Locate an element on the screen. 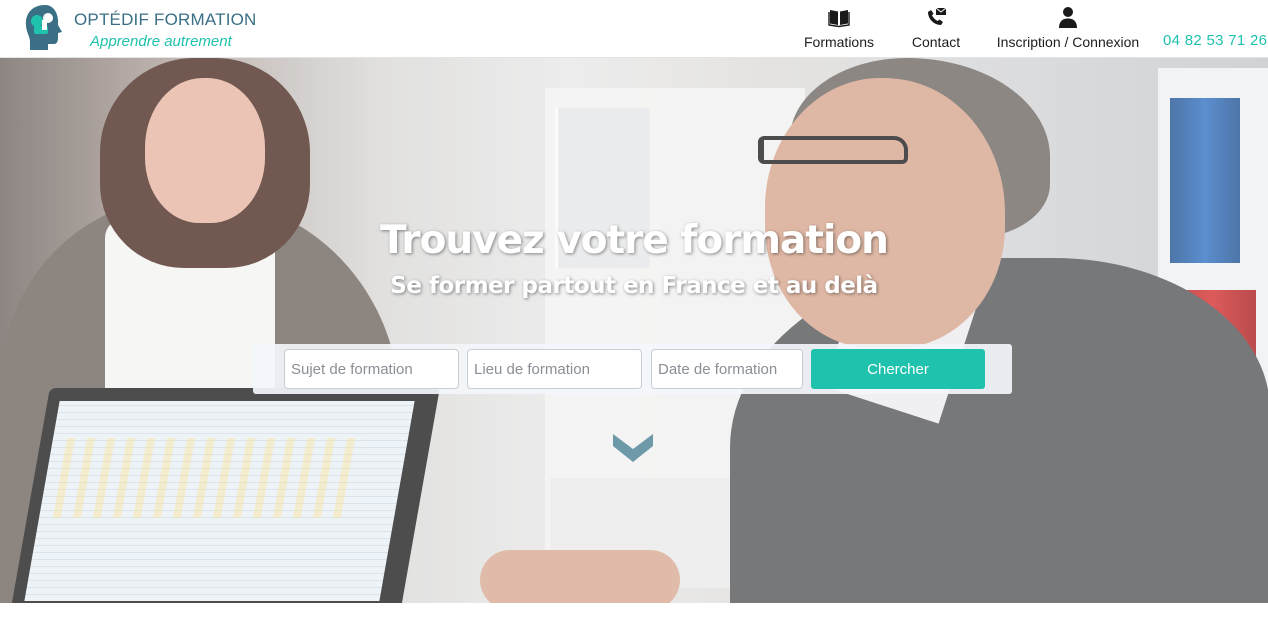  phone-number: 04 82 53 71 26 is located at coordinates (1215, 40).